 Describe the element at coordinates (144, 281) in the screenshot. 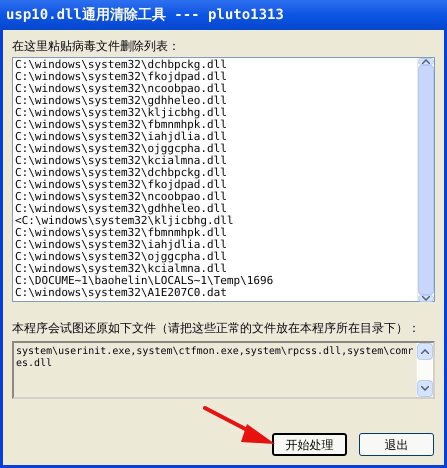

I see `file-path-line: C:\DOCUME~1\baohelin\LOCALS~1\Temp\1696` at that location.